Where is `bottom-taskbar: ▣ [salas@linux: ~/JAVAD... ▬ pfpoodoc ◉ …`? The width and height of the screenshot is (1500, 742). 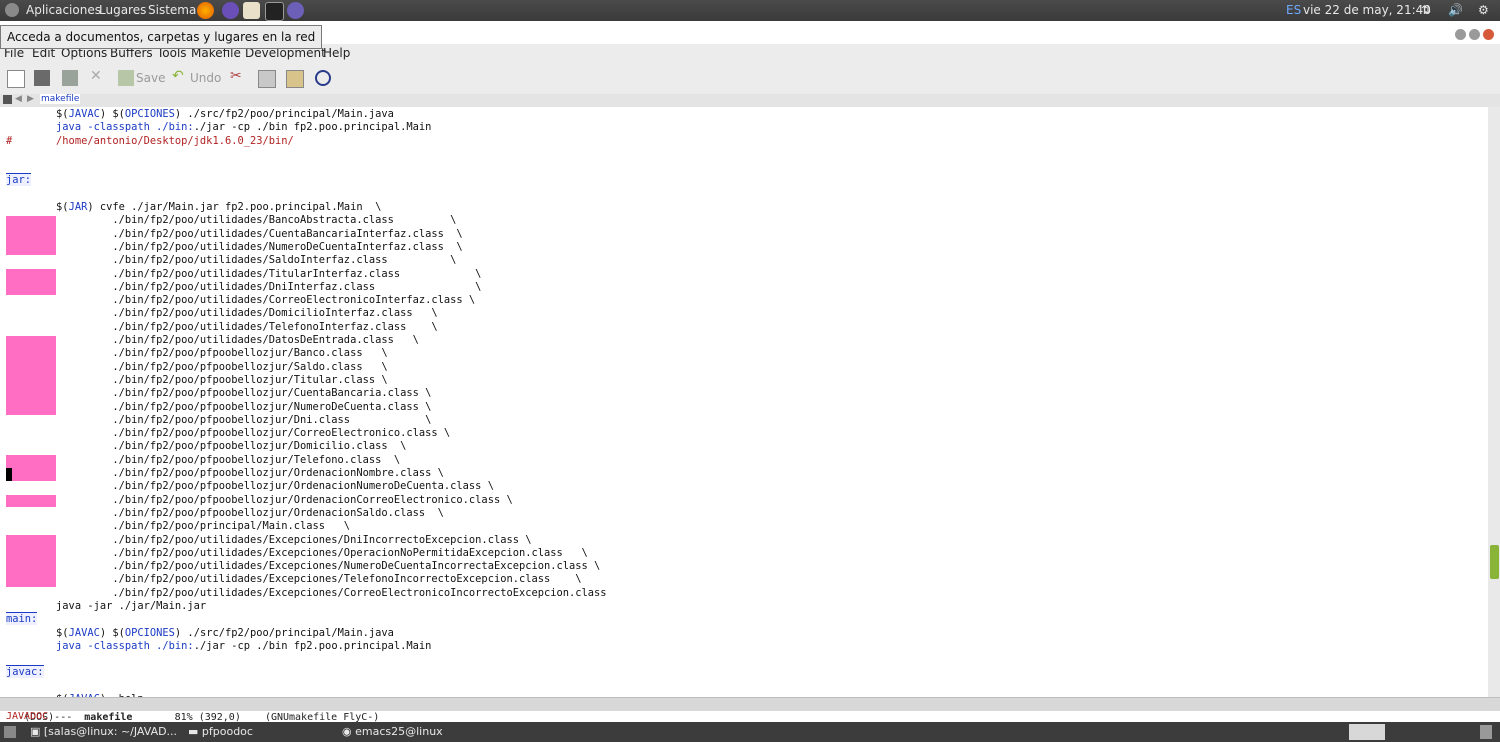 bottom-taskbar: ▣ [salas@linux: ~/JAVAD... ▬ pfpoodoc ◉ … is located at coordinates (750, 732).